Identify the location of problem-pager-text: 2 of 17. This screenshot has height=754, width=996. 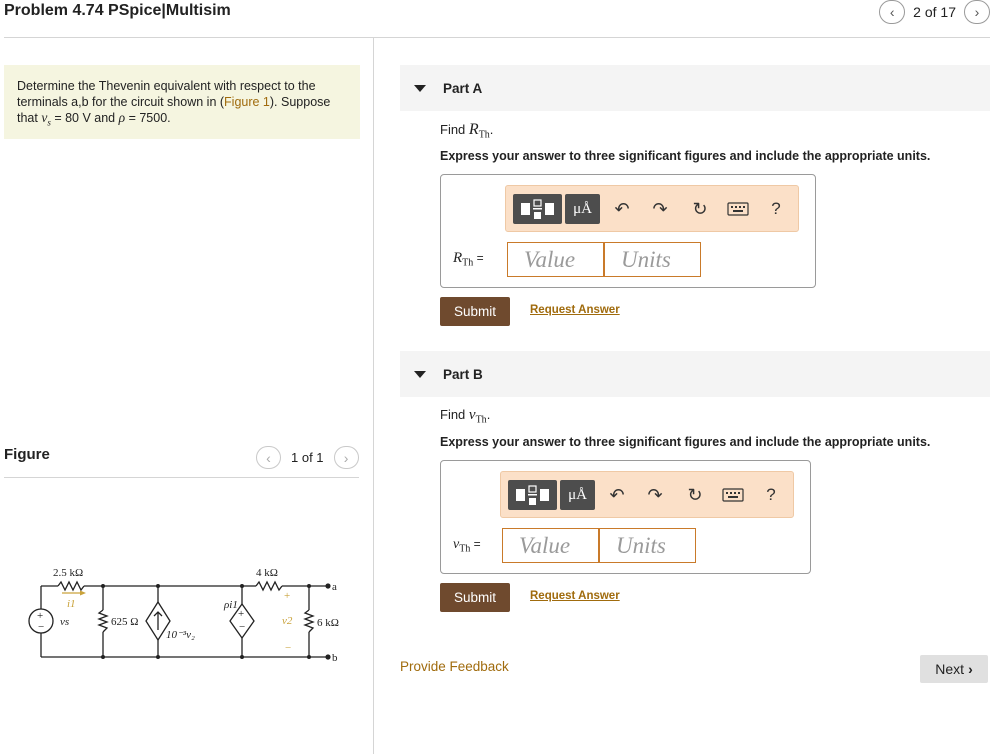
(934, 12).